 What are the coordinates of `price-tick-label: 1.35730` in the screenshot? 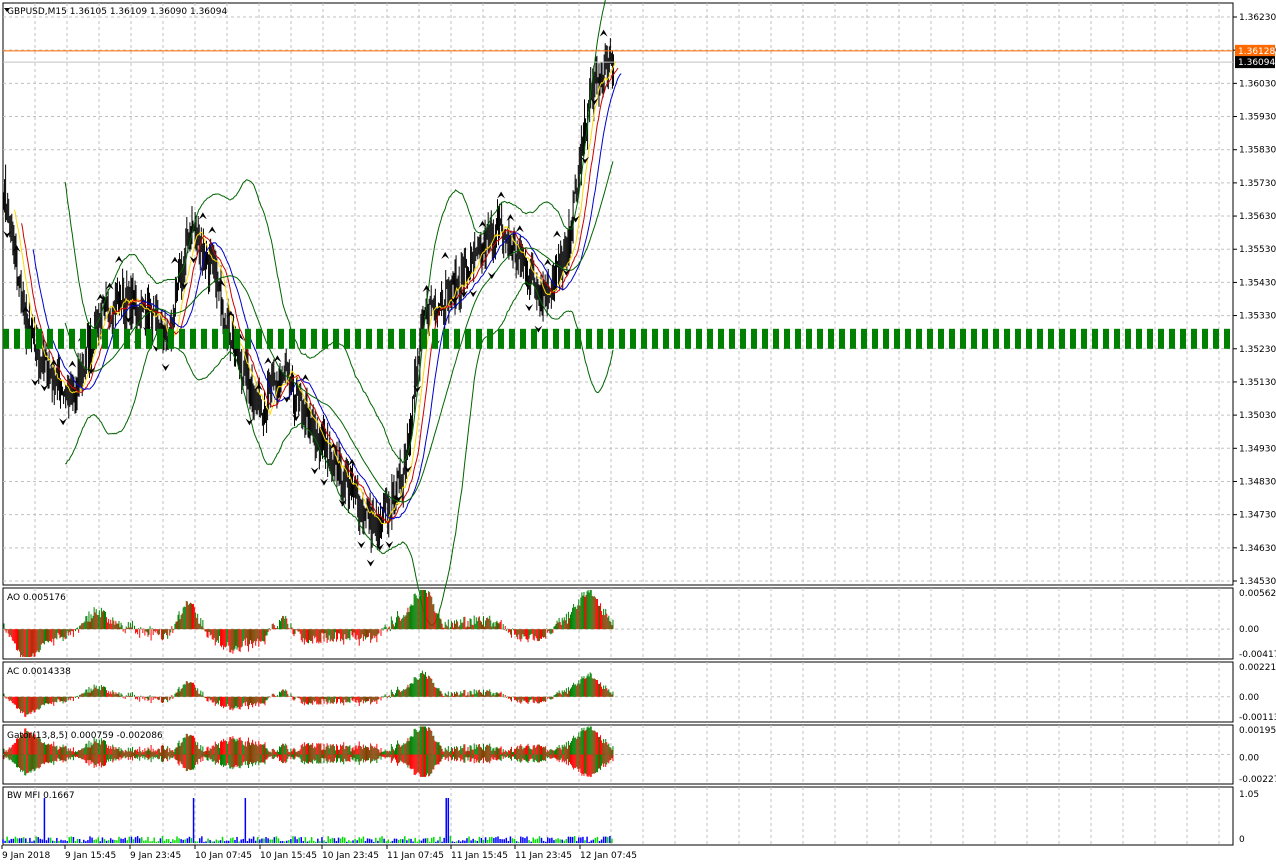 It's located at (1257, 184).